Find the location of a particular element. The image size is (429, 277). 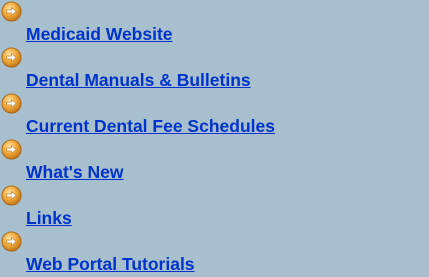

web-portal-tutorials-link: Web Portal Tutorials is located at coordinates (110, 264).